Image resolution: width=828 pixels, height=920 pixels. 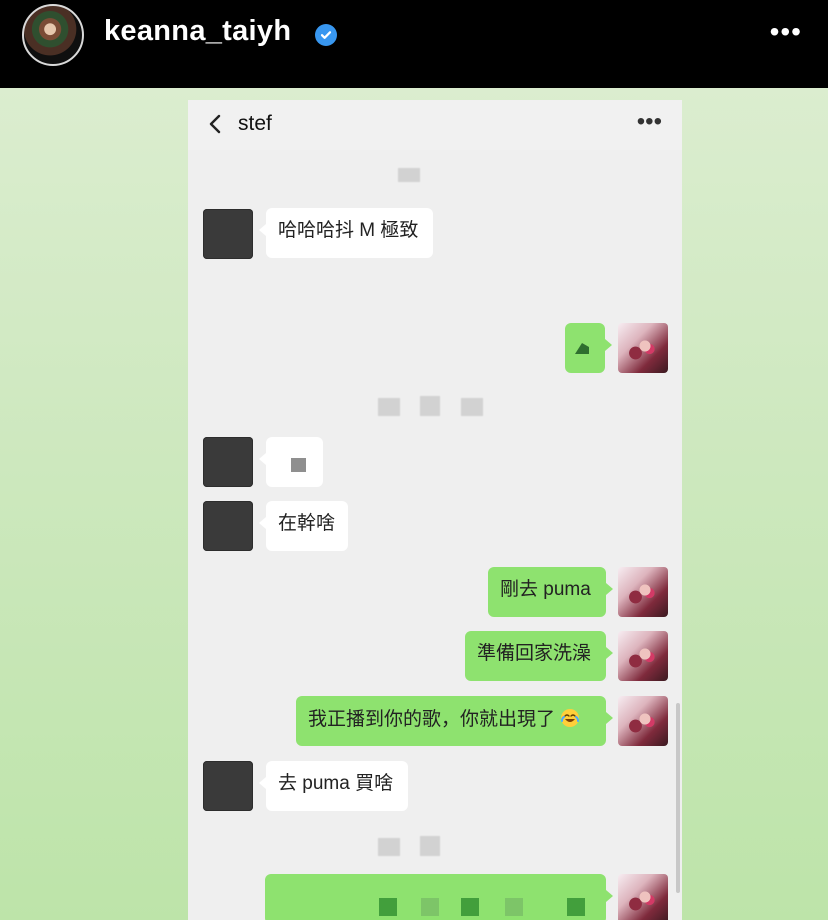 I want to click on chat-topbar: stef •••, so click(x=435, y=125).